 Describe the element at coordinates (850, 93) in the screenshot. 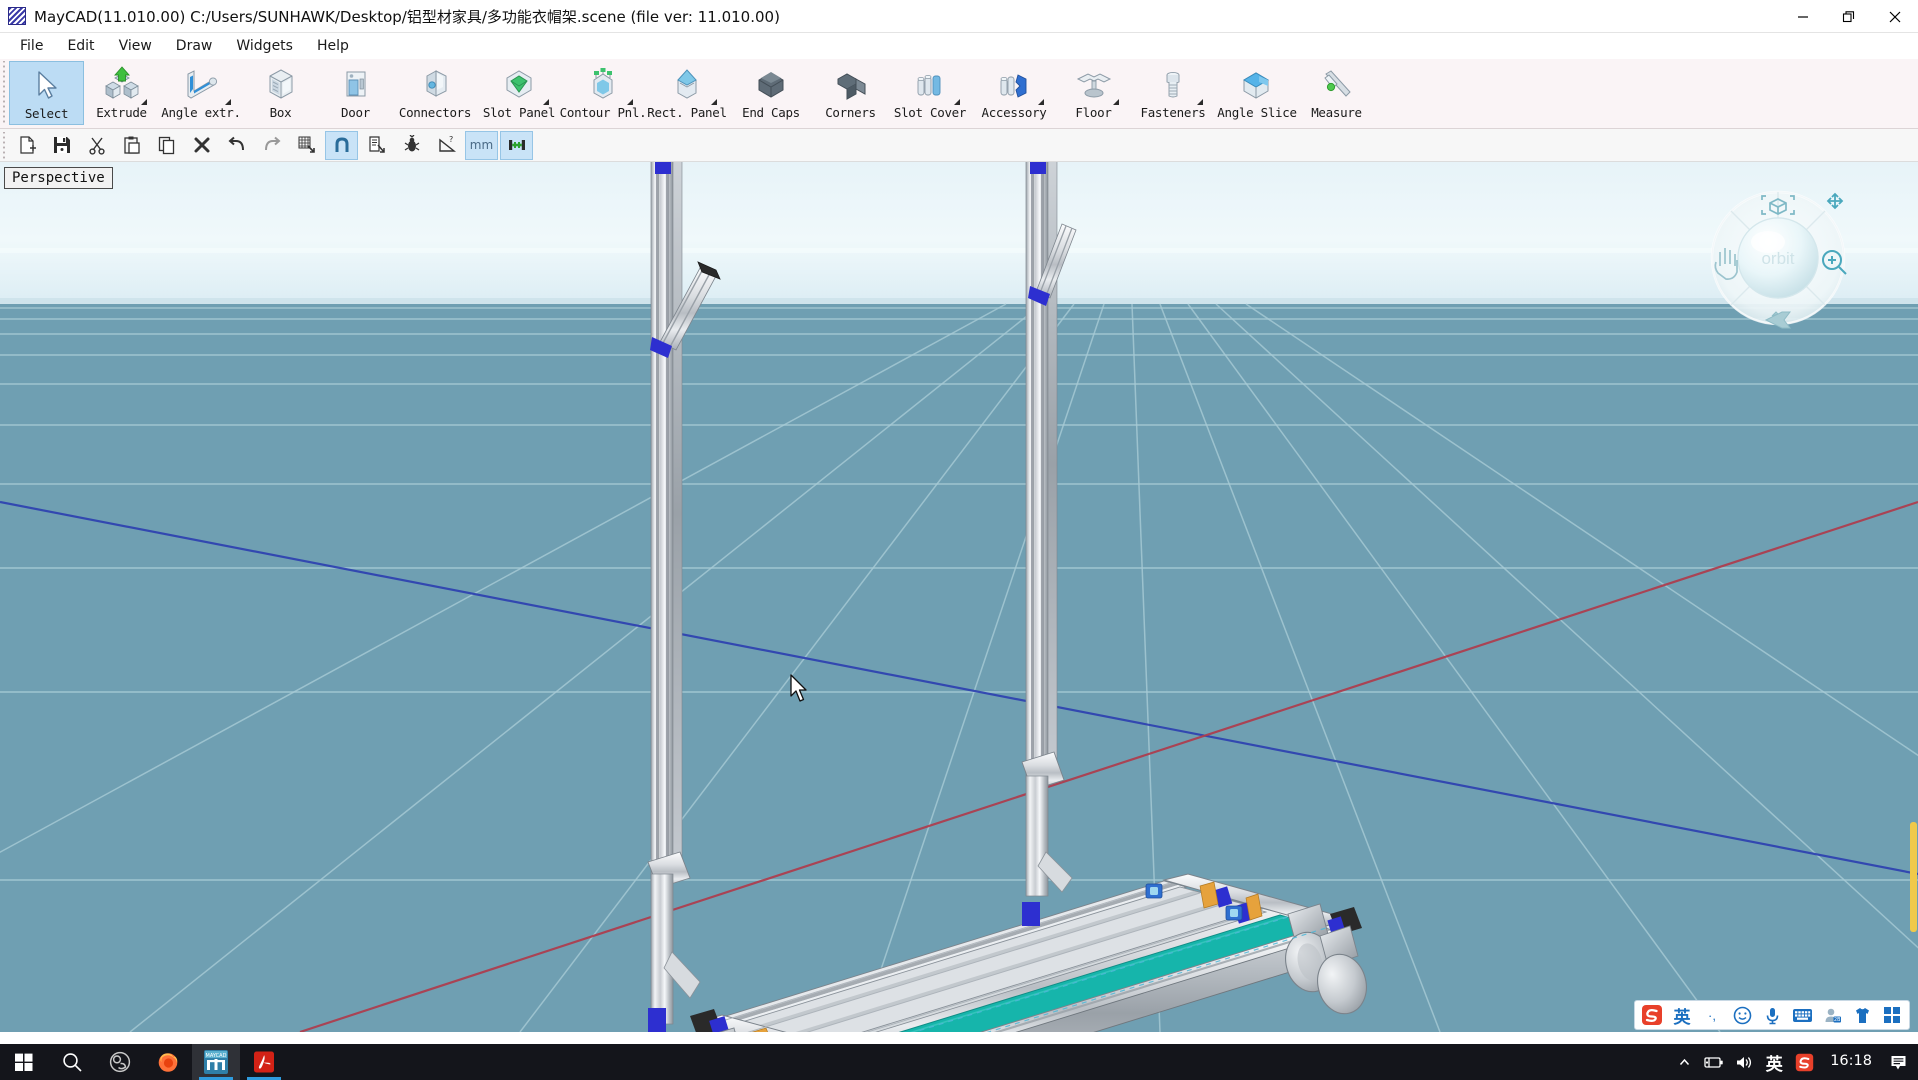

I see `tool-button-corners: Corners` at that location.